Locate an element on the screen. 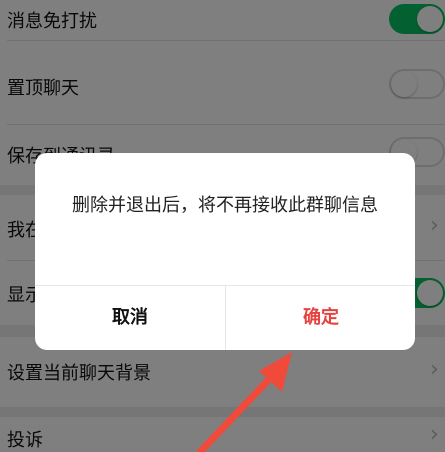 The image size is (445, 452). confirm-button: 确定 is located at coordinates (320, 318).